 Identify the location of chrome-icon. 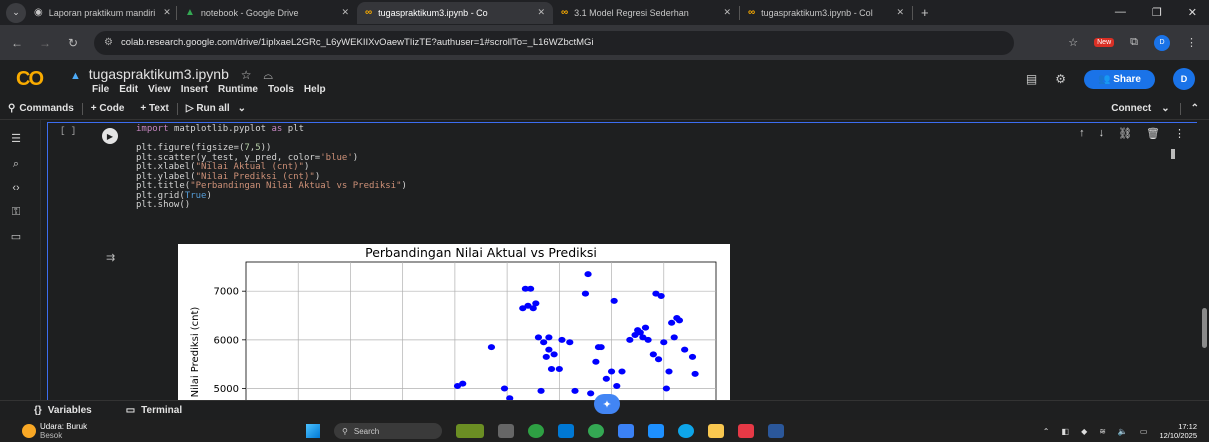
(596, 431).